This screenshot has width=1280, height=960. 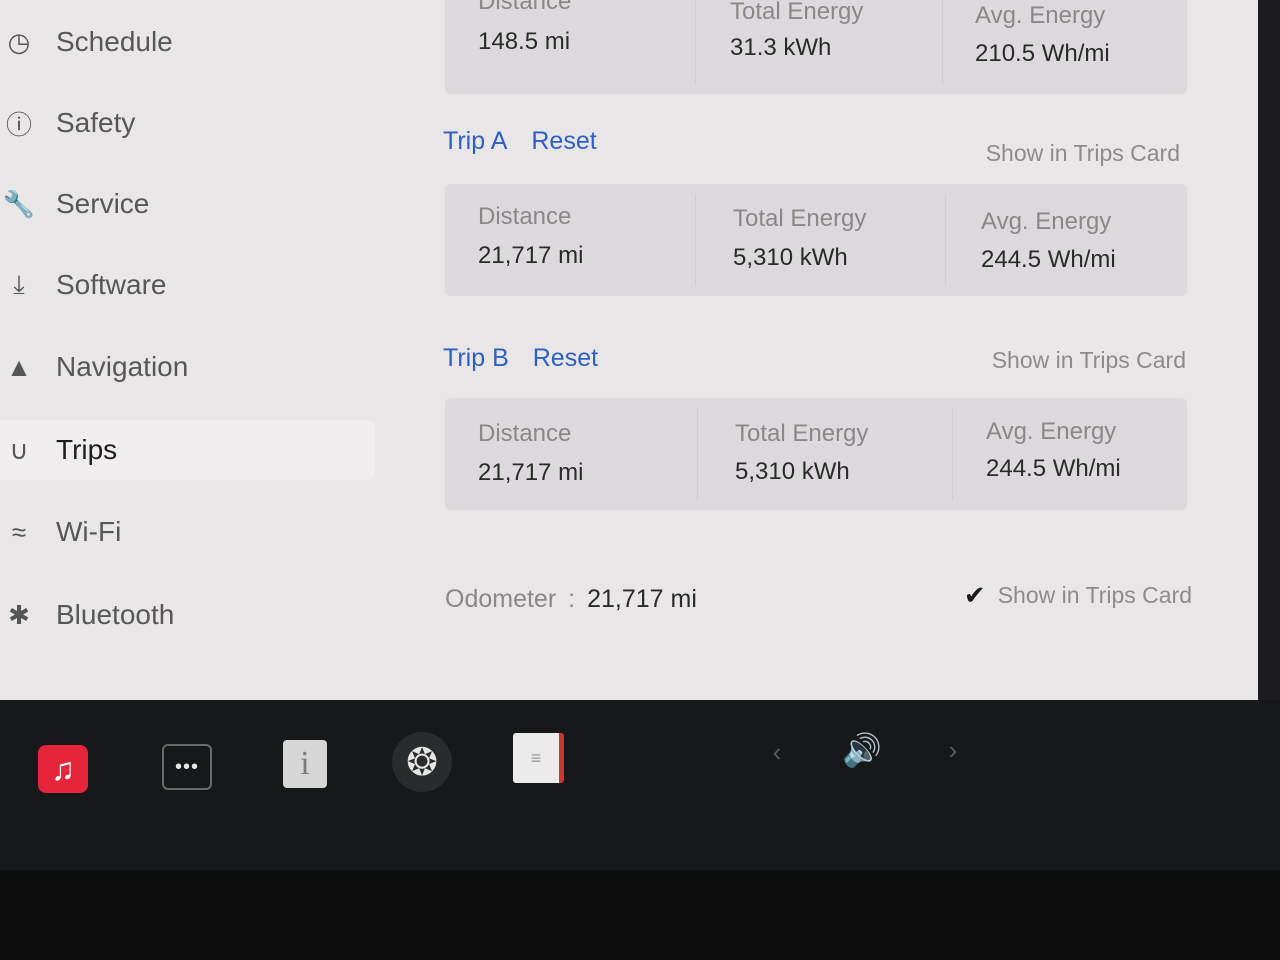 What do you see at coordinates (501, 599) in the screenshot?
I see `odometer-label: Odometer` at bounding box center [501, 599].